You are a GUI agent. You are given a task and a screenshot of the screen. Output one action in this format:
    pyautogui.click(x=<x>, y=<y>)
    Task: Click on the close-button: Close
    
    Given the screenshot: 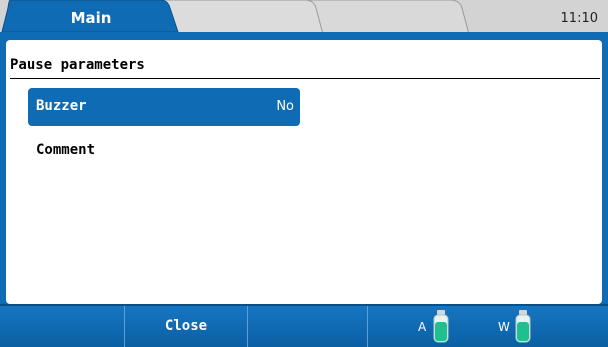 What is the action you would take?
    pyautogui.click(x=186, y=326)
    